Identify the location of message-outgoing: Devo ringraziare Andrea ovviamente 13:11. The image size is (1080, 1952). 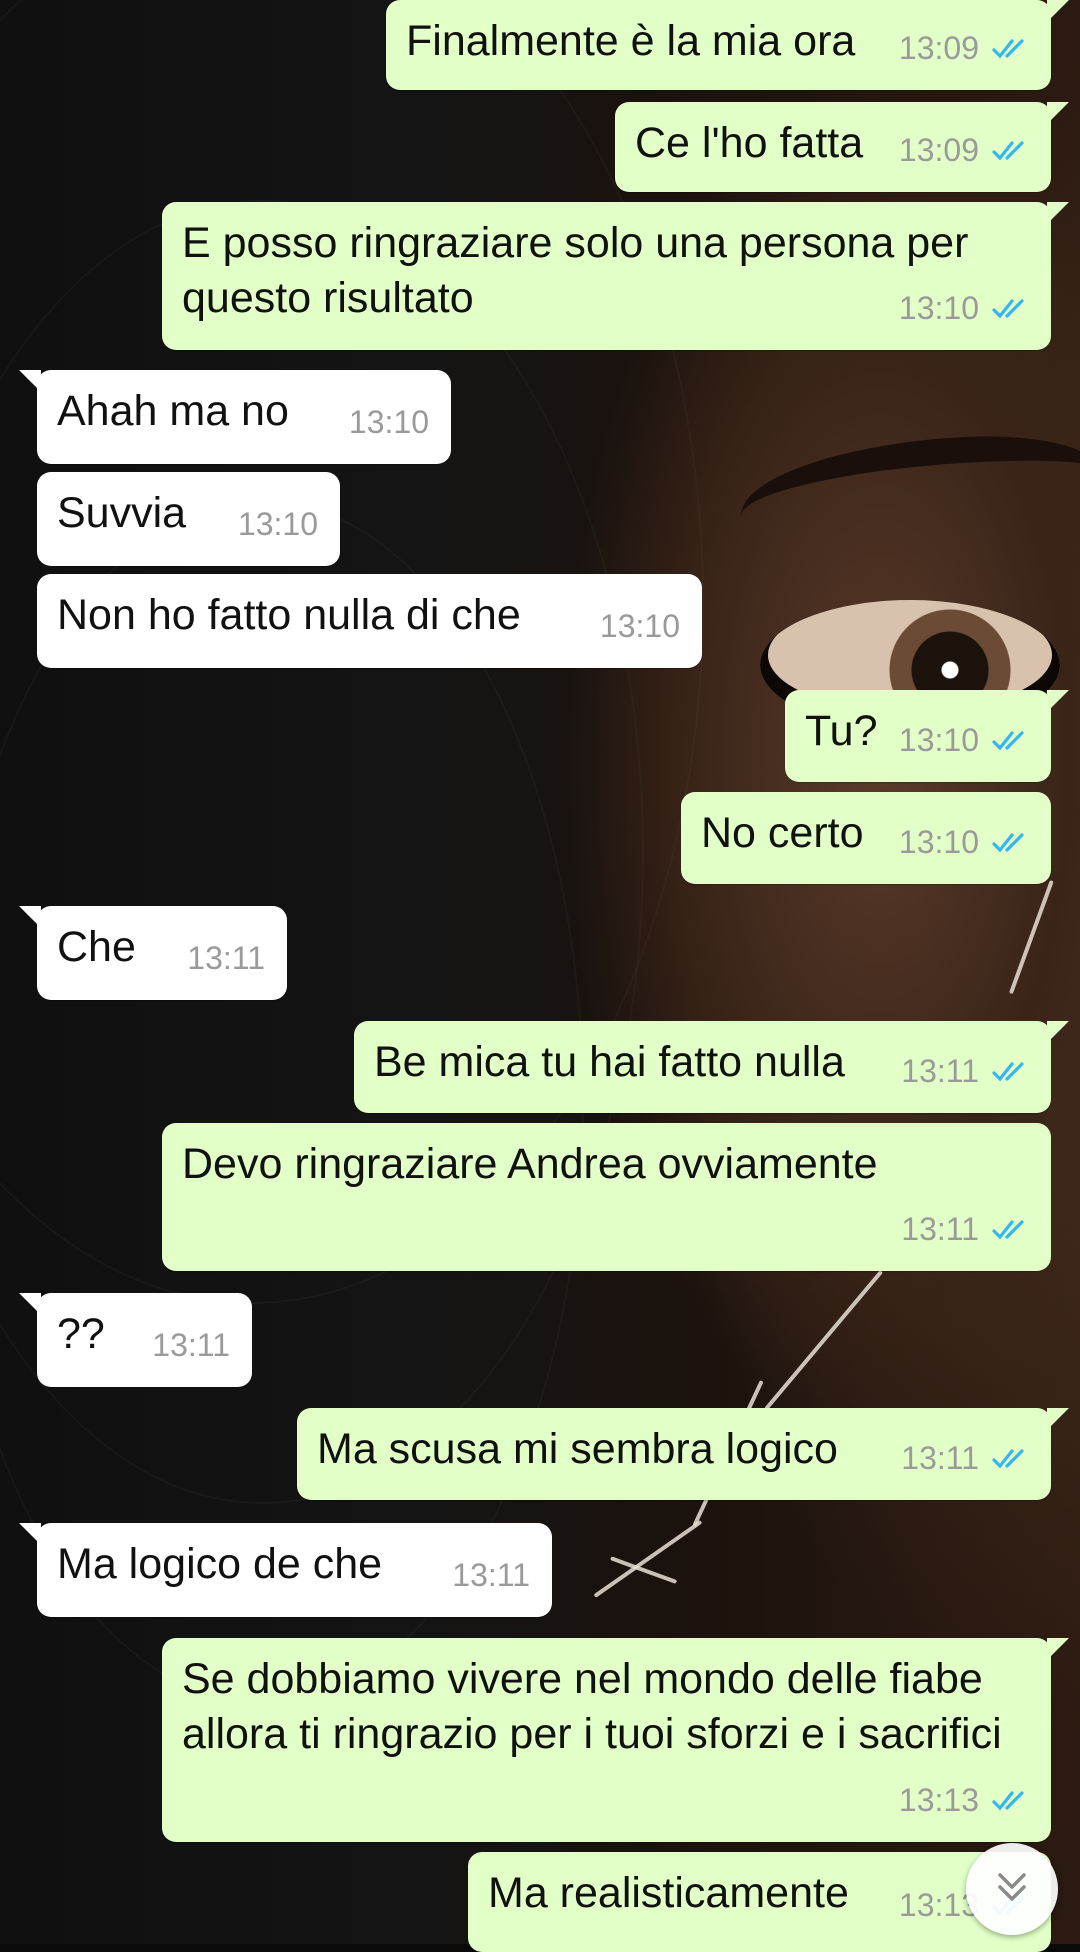
(606, 1197).